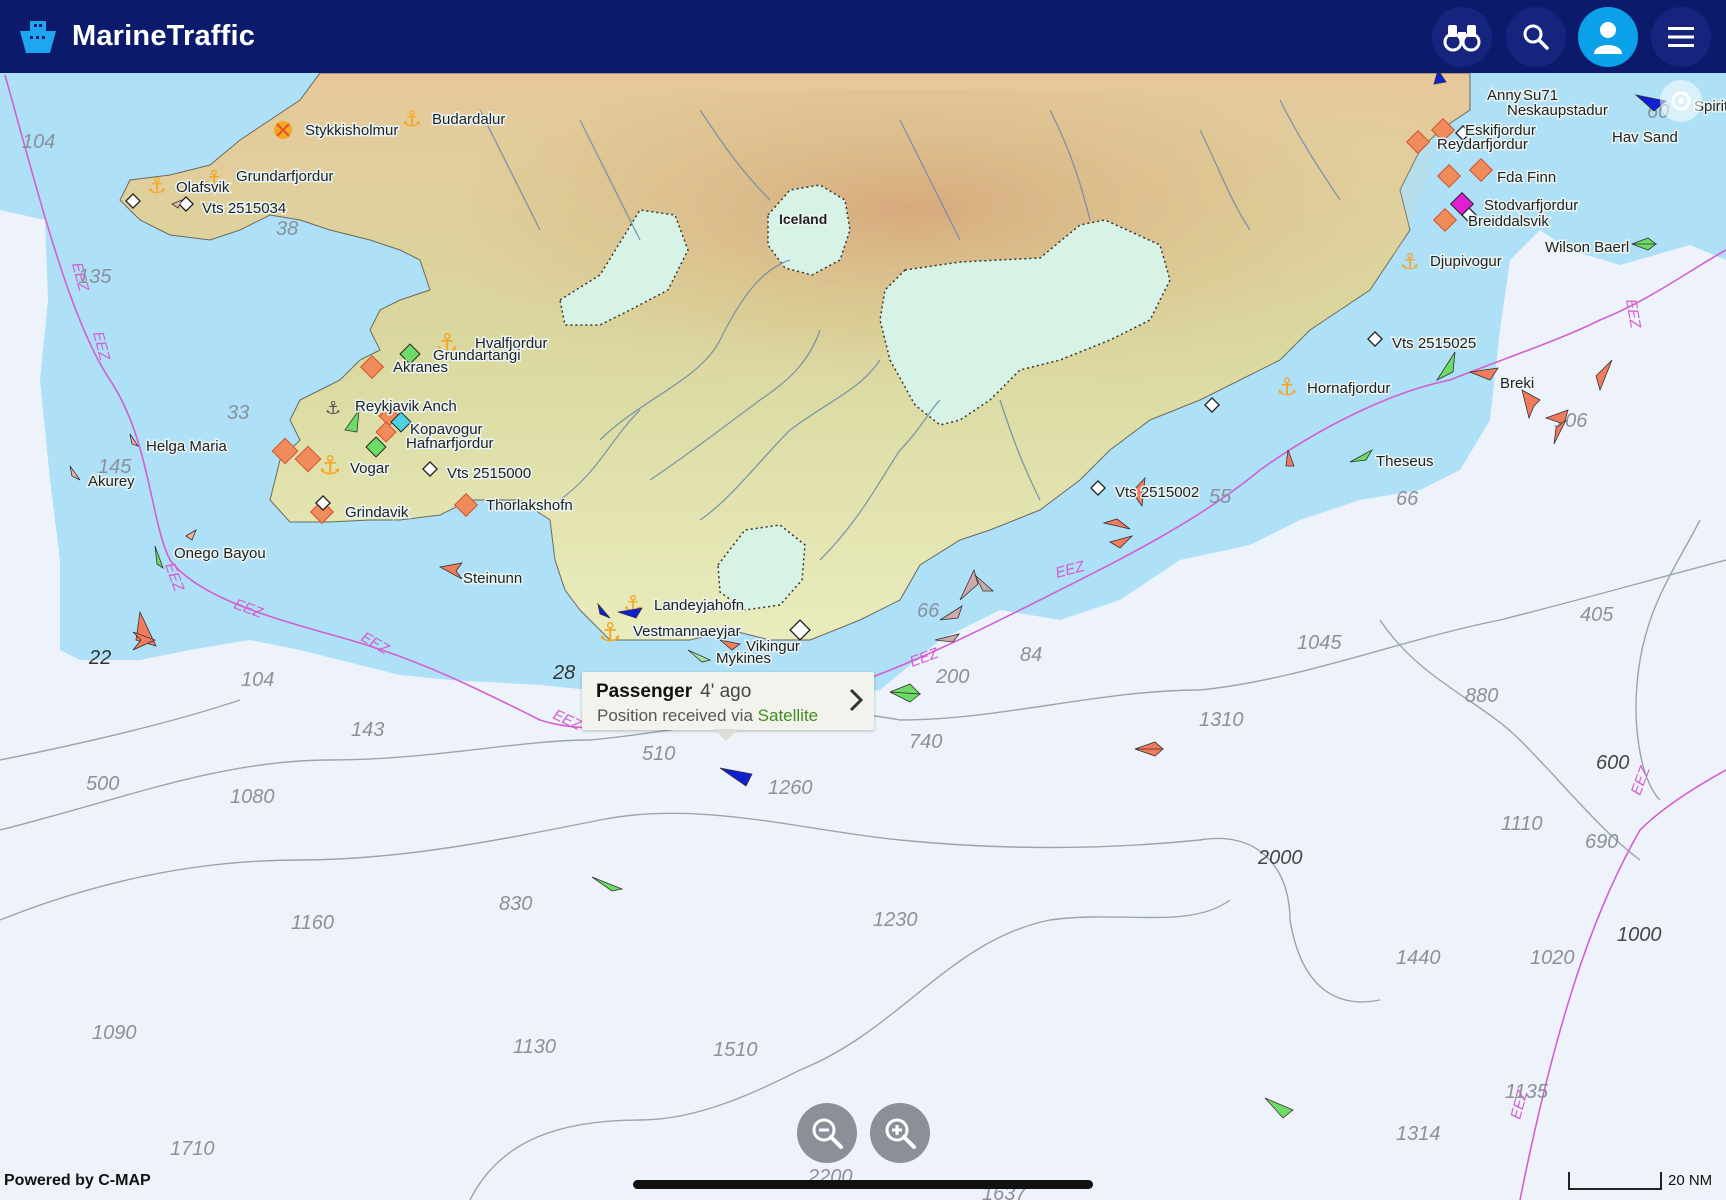 The height and width of the screenshot is (1200, 1726). Describe the element at coordinates (1407, 499) in the screenshot. I see `depth-label: 66` at that location.